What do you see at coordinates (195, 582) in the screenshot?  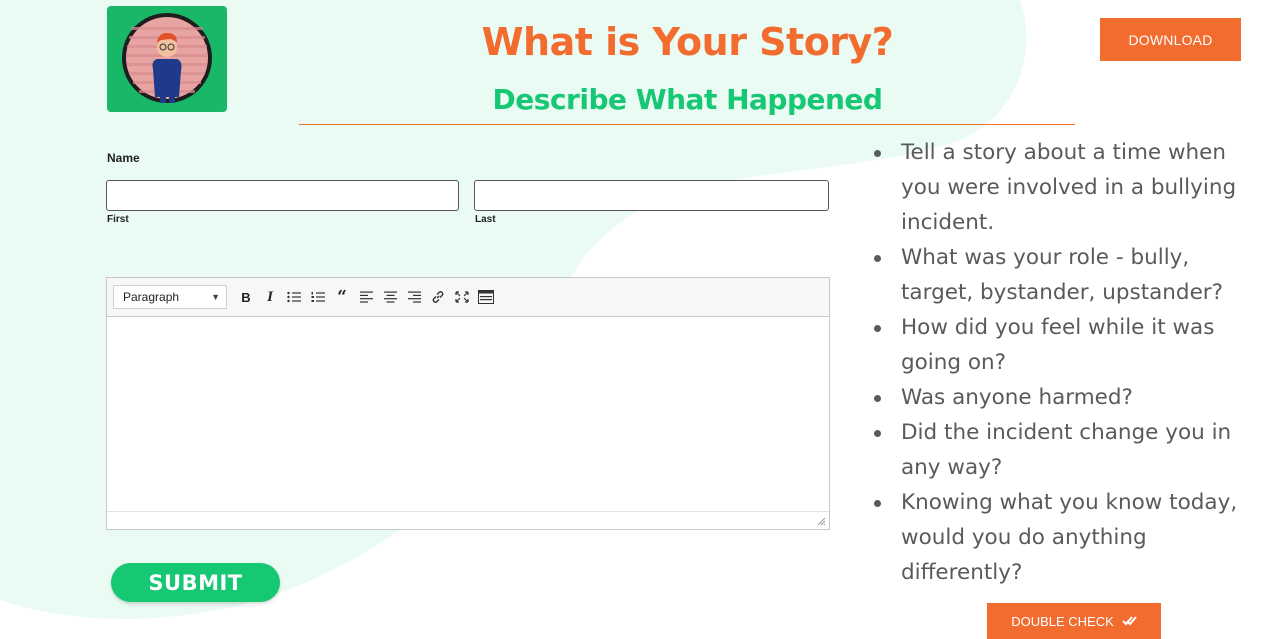 I see `submit-button: SUBMIT` at bounding box center [195, 582].